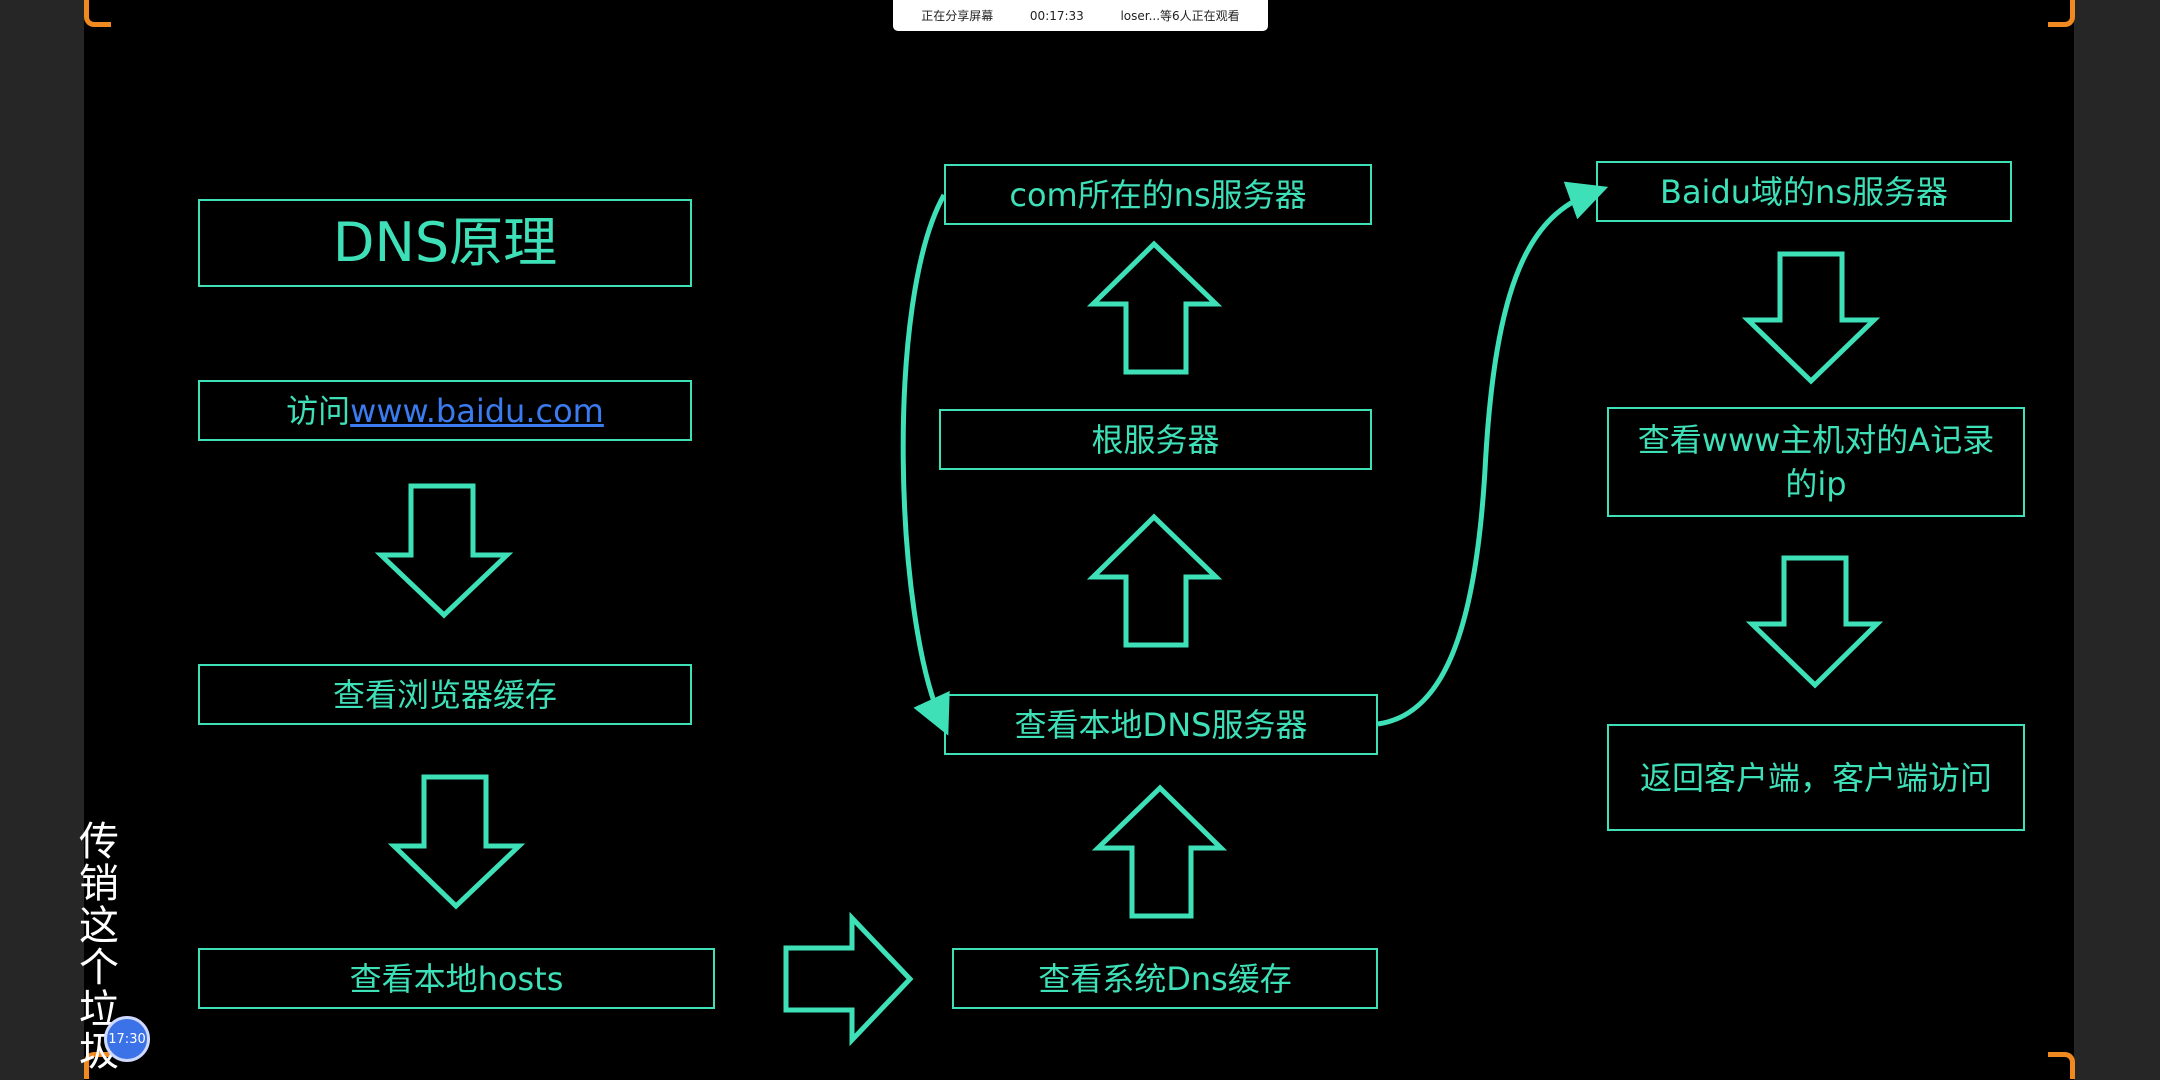 This screenshot has height=1080, width=2160. I want to click on arrow-right-icon, so click(848, 979).